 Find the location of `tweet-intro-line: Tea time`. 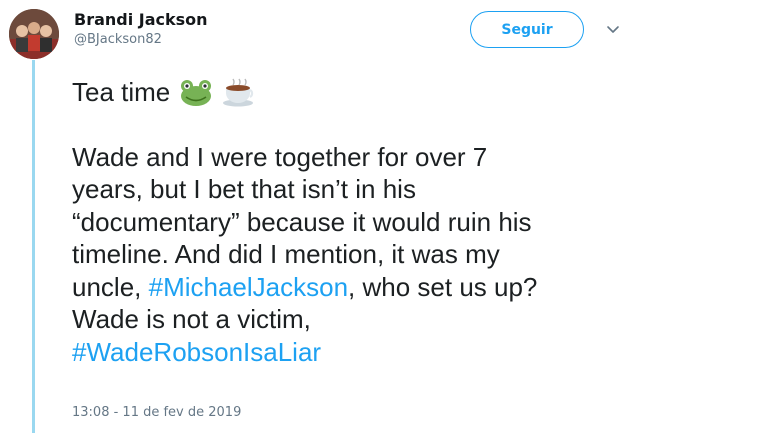

tweet-intro-line: Tea time is located at coordinates (382, 92).